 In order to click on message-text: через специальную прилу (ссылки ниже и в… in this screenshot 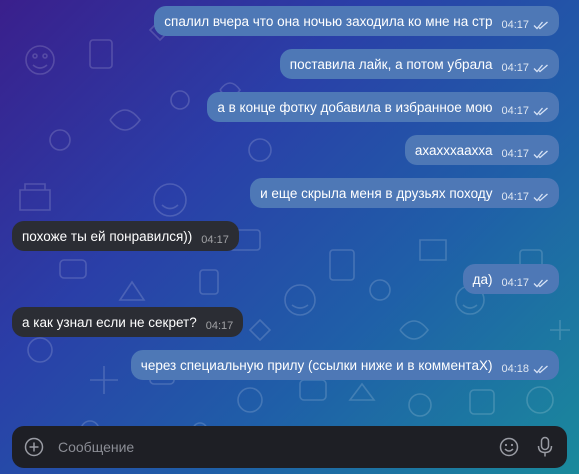, I will do `click(316, 365)`.